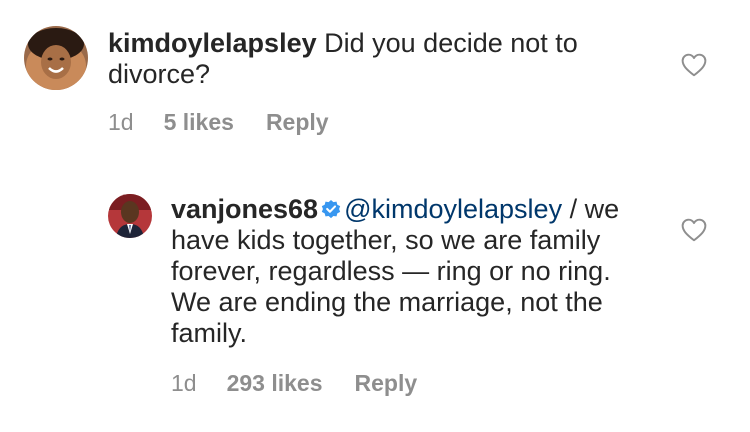 This screenshot has height=432, width=750. I want to click on avatar-kimdoylelapsley, so click(56, 58).